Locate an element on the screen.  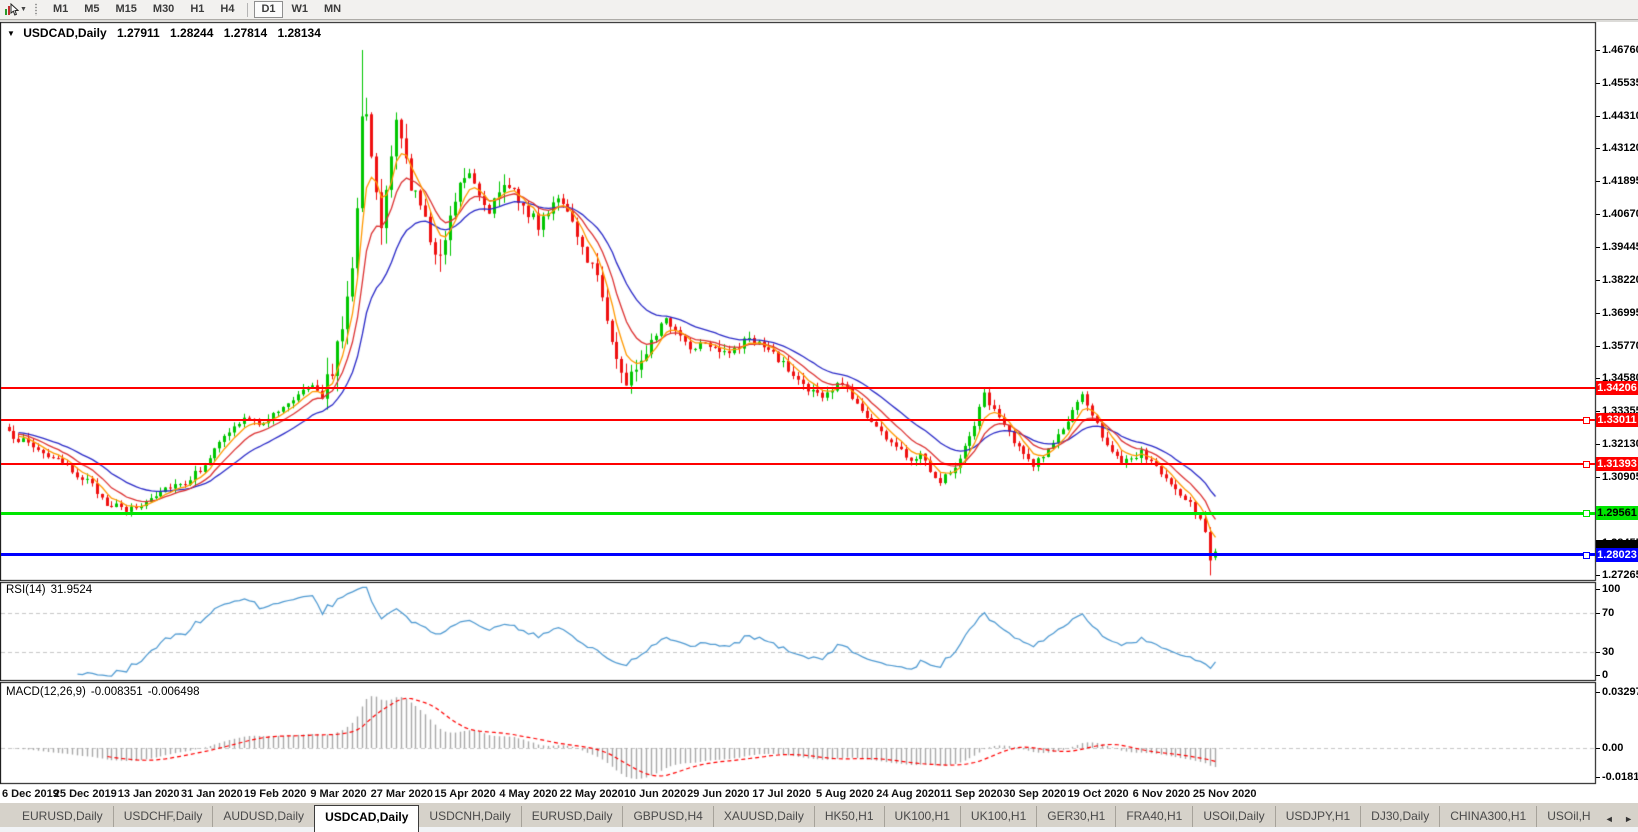
timeframe-w1: W1 is located at coordinates (300, 9).